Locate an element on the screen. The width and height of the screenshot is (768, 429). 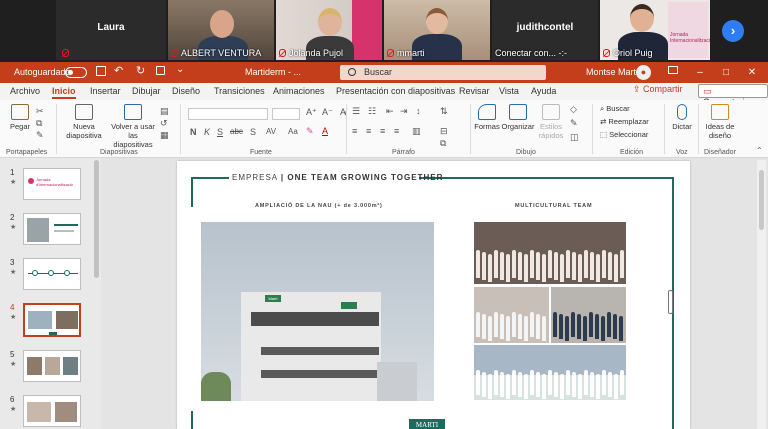
font-color-icon: A is located at coordinates (325, 131).